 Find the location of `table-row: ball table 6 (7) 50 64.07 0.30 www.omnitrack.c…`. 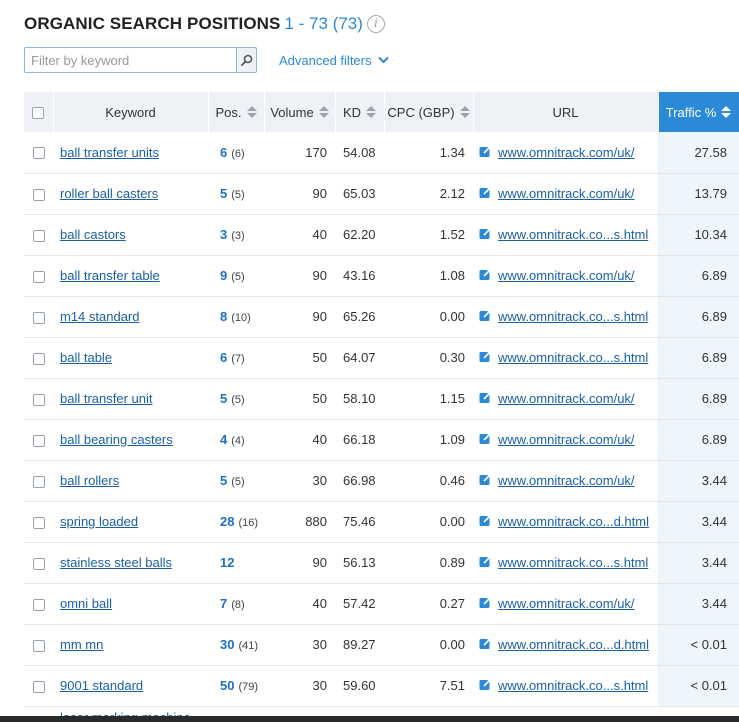

table-row: ball table 6 (7) 50 64.07 0.30 www.omnitrack.c… is located at coordinates (381, 358).